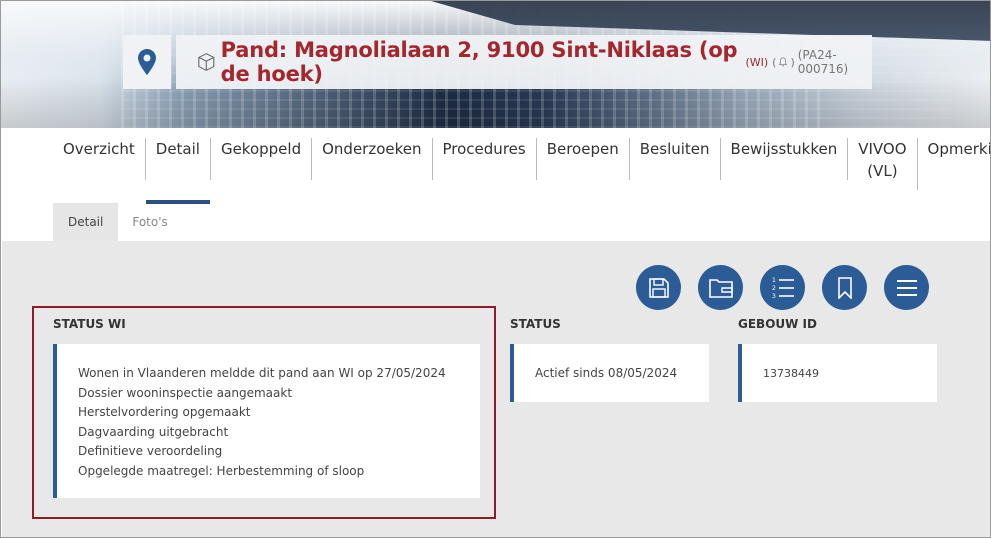  Describe the element at coordinates (823, 62) in the screenshot. I see `dossier-id: (PA24-000716)` at that location.